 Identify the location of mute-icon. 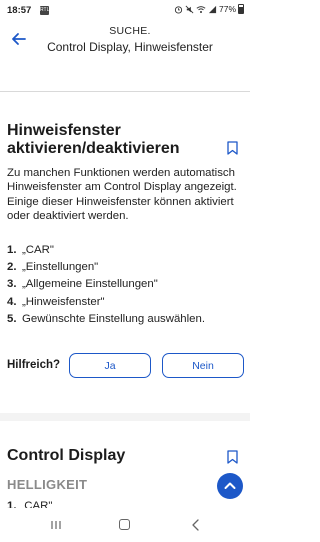
(189, 9).